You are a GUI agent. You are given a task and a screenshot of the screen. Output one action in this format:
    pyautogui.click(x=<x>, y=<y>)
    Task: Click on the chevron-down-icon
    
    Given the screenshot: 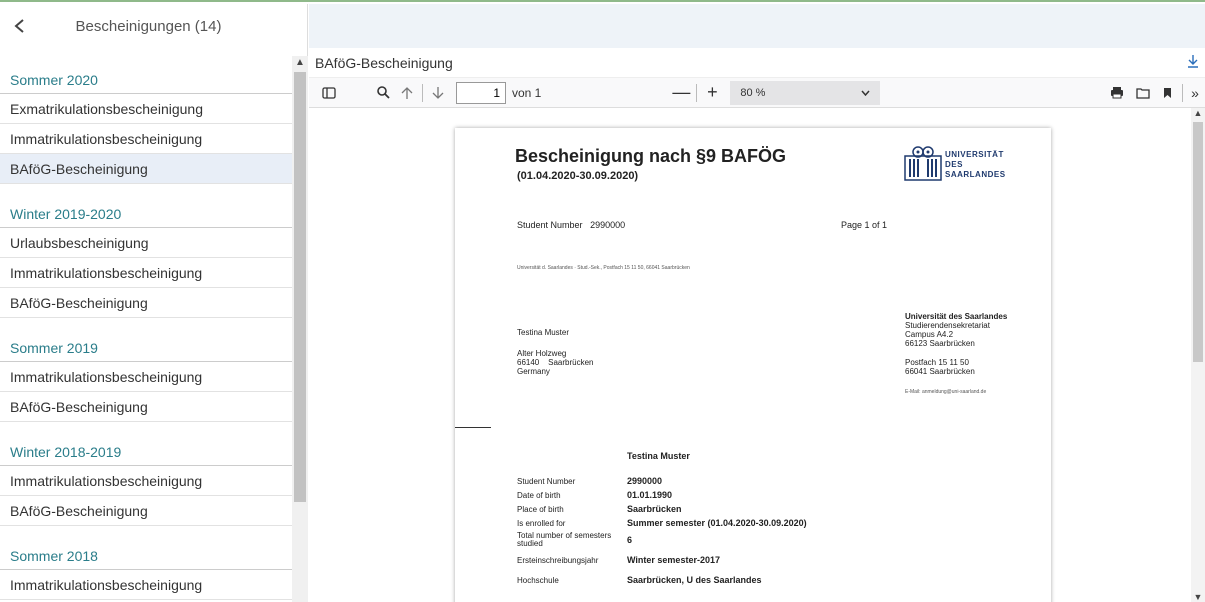 What is the action you would take?
    pyautogui.click(x=865, y=93)
    